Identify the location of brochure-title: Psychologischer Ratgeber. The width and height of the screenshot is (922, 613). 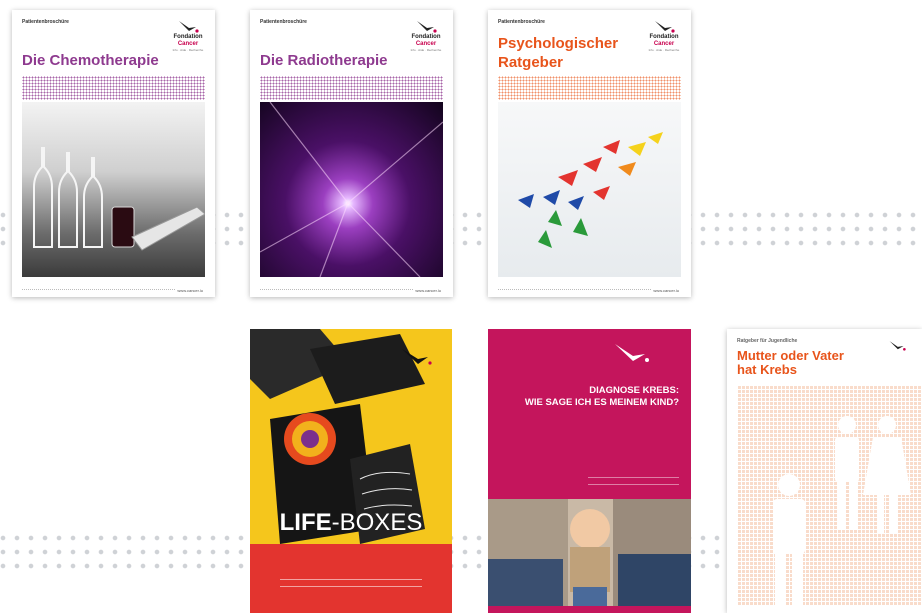
(558, 53).